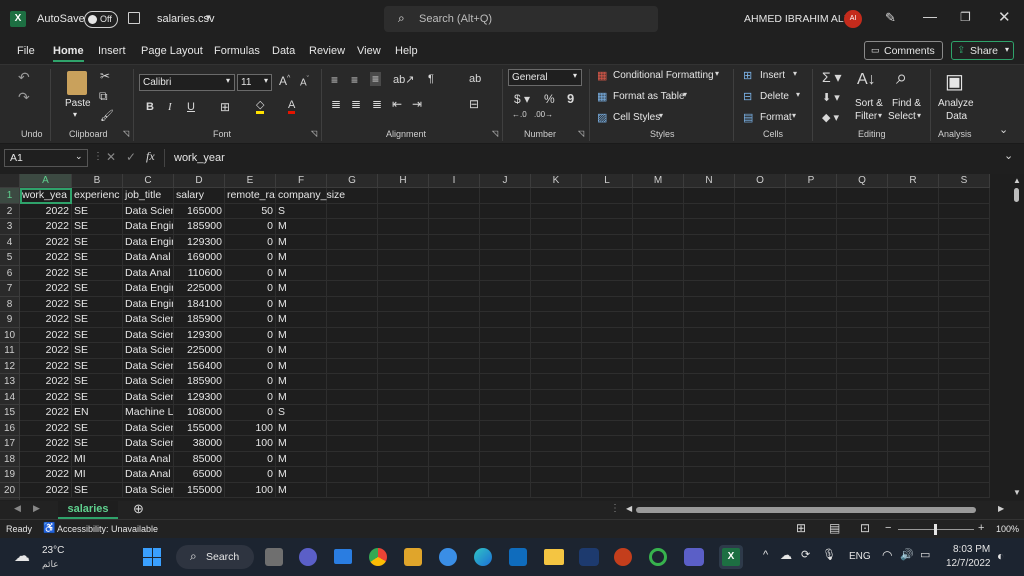 This screenshot has height=576, width=1024. Describe the element at coordinates (786, 555) in the screenshot. I see `cloud-icon: ☁` at that location.